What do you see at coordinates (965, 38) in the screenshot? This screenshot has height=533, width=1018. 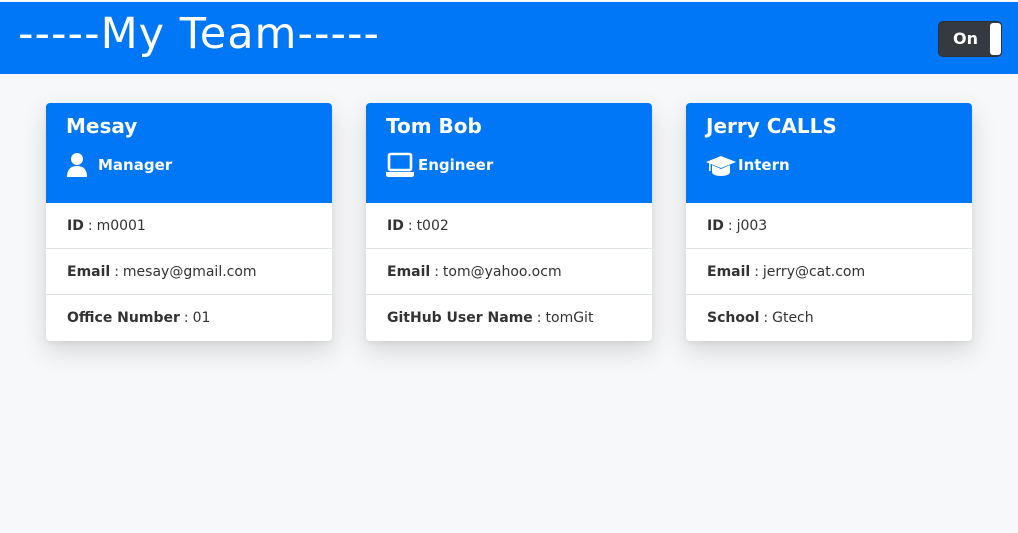 I see `toggle-label: On` at bounding box center [965, 38].